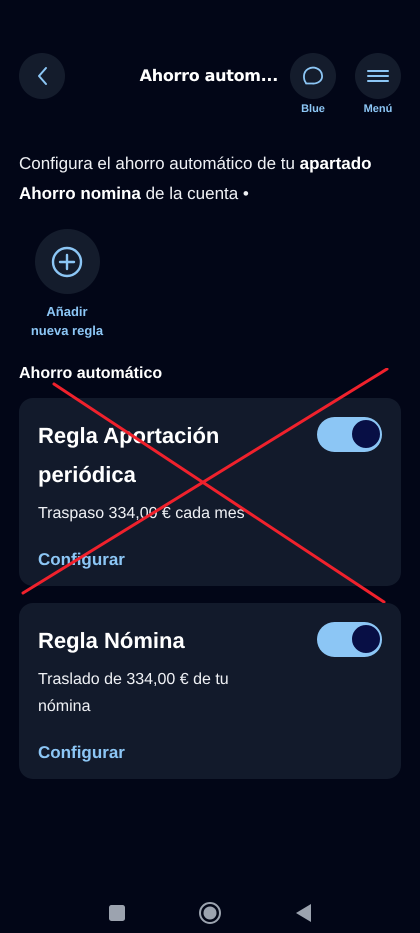 The width and height of the screenshot is (420, 933). Describe the element at coordinates (134, 693) in the screenshot. I see `rule-description: Traslado de 334,00 € de tu nómina` at that location.